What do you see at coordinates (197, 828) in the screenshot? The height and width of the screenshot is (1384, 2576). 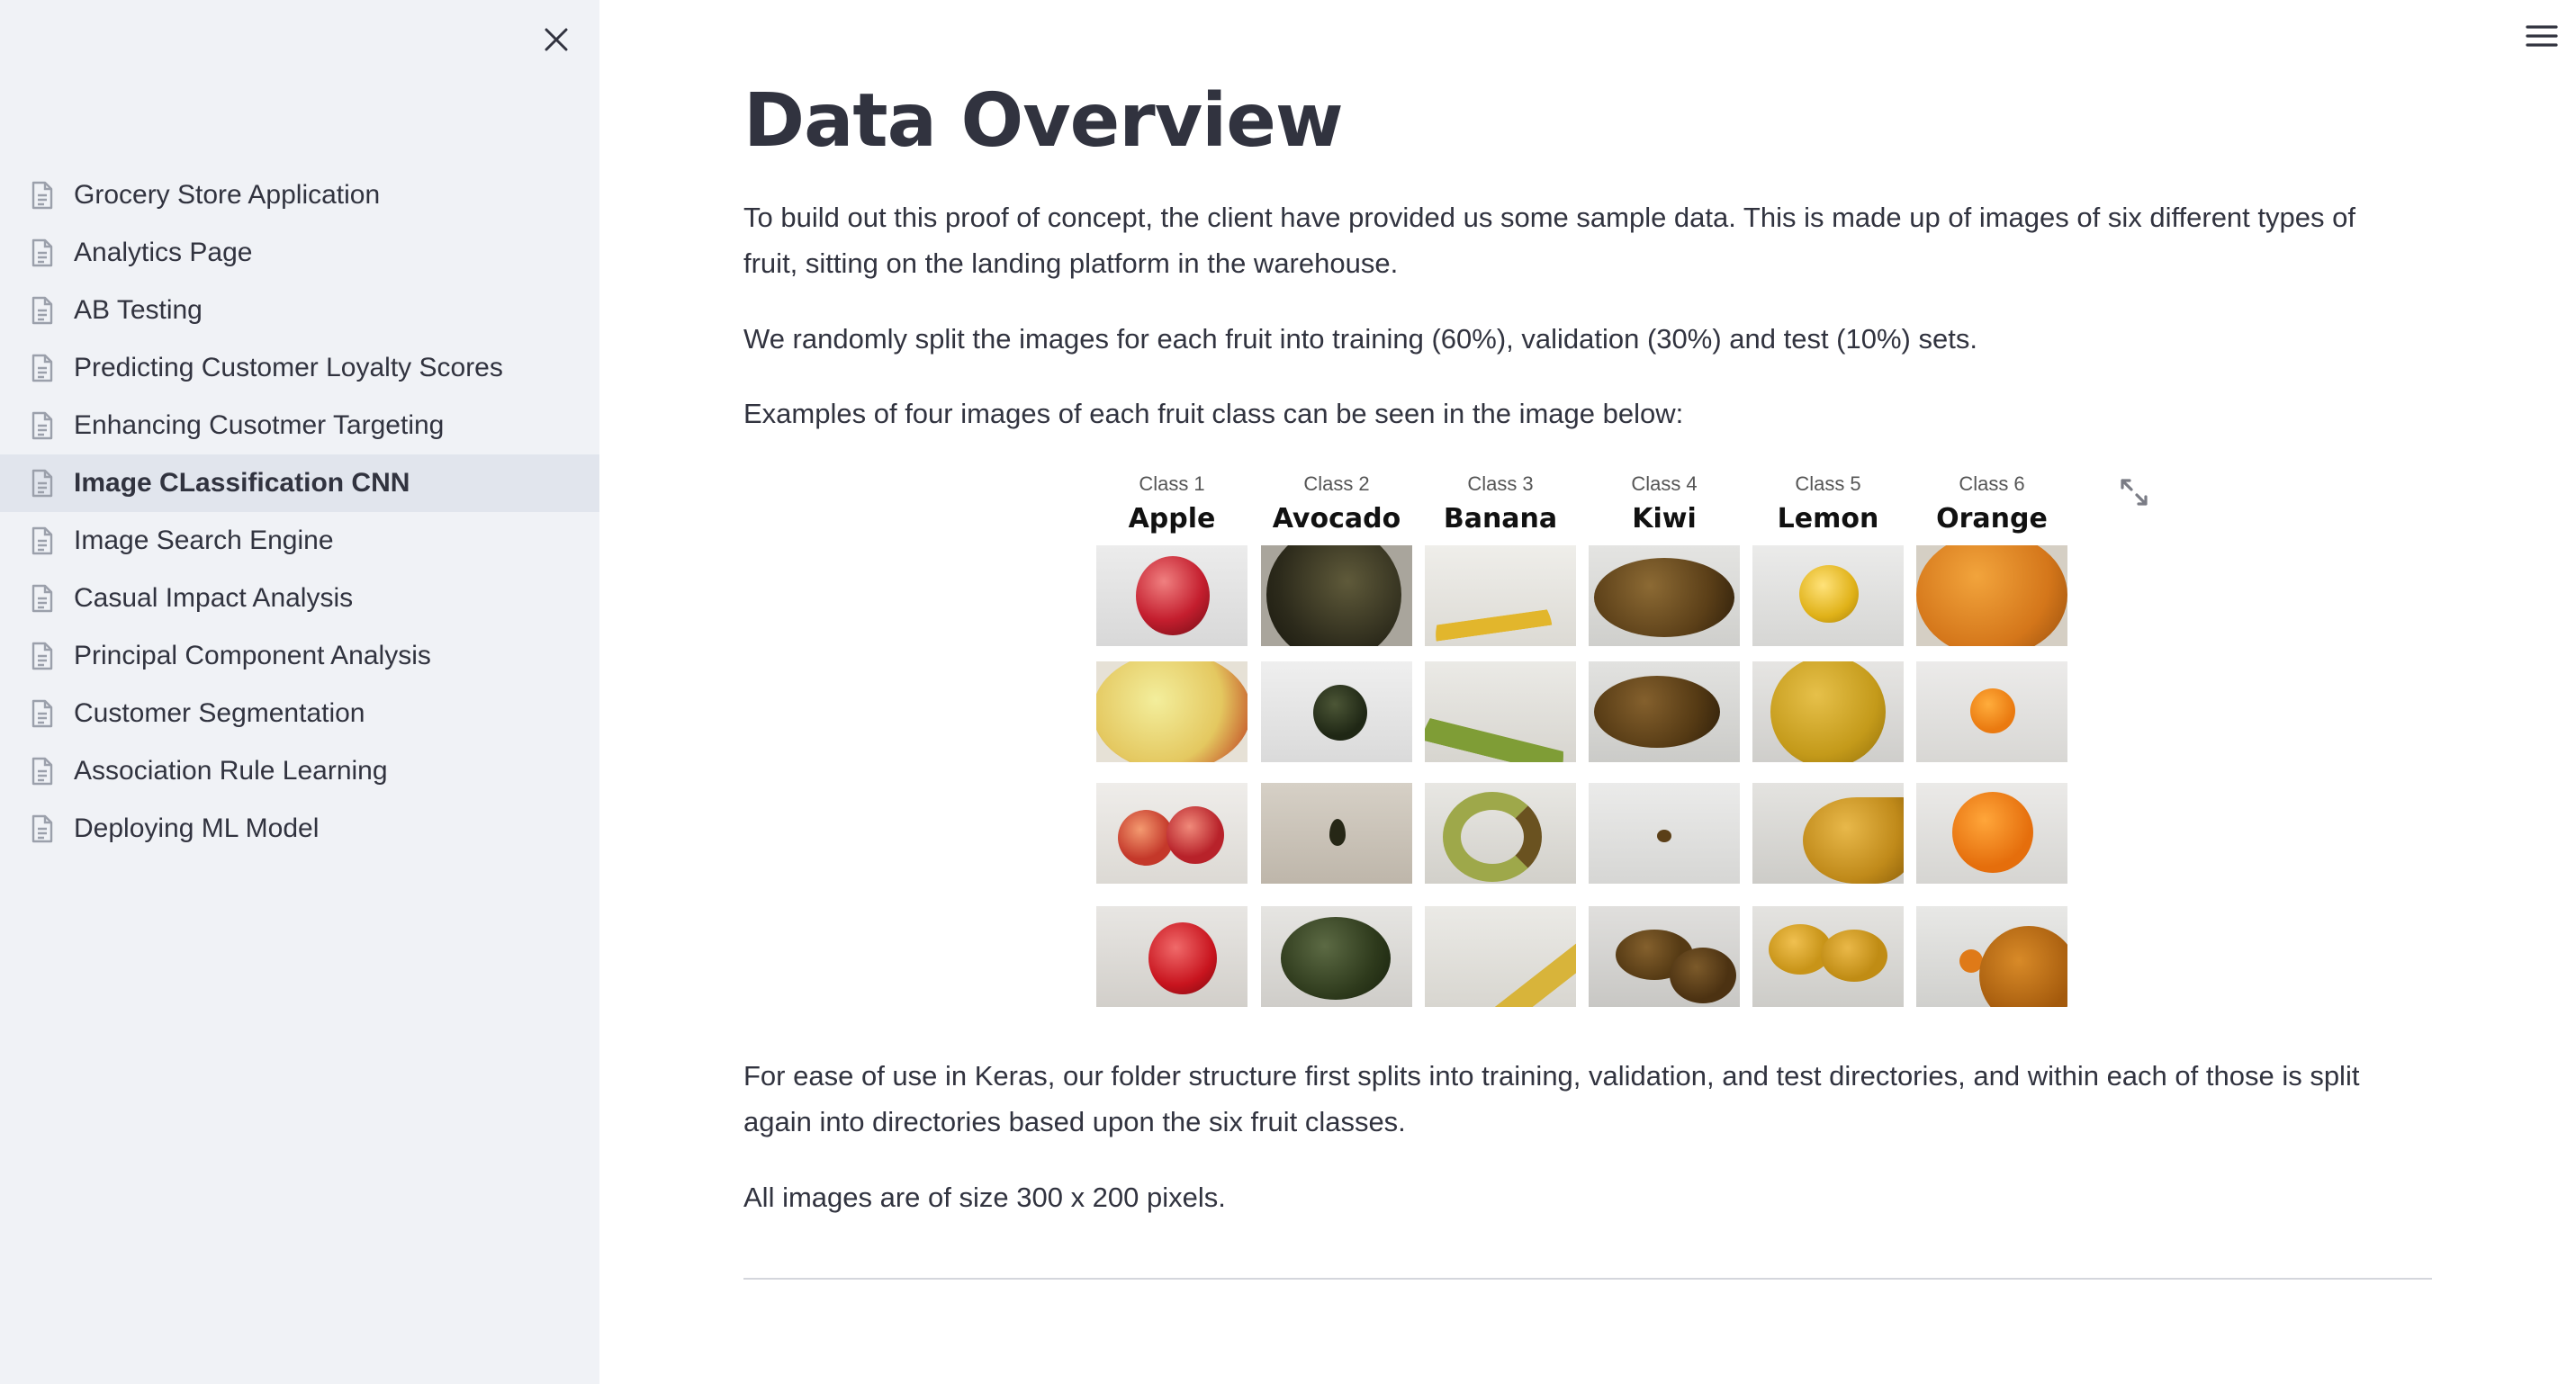 I see `sidebar-item-label: Deploying ML Model` at bounding box center [197, 828].